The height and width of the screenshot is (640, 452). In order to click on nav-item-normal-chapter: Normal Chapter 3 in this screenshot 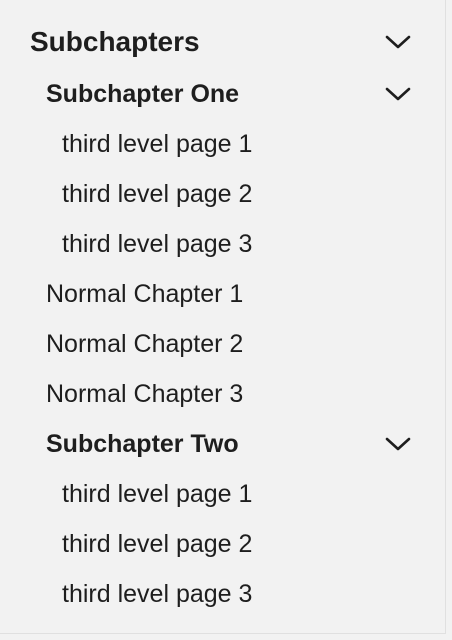, I will do `click(222, 394)`.